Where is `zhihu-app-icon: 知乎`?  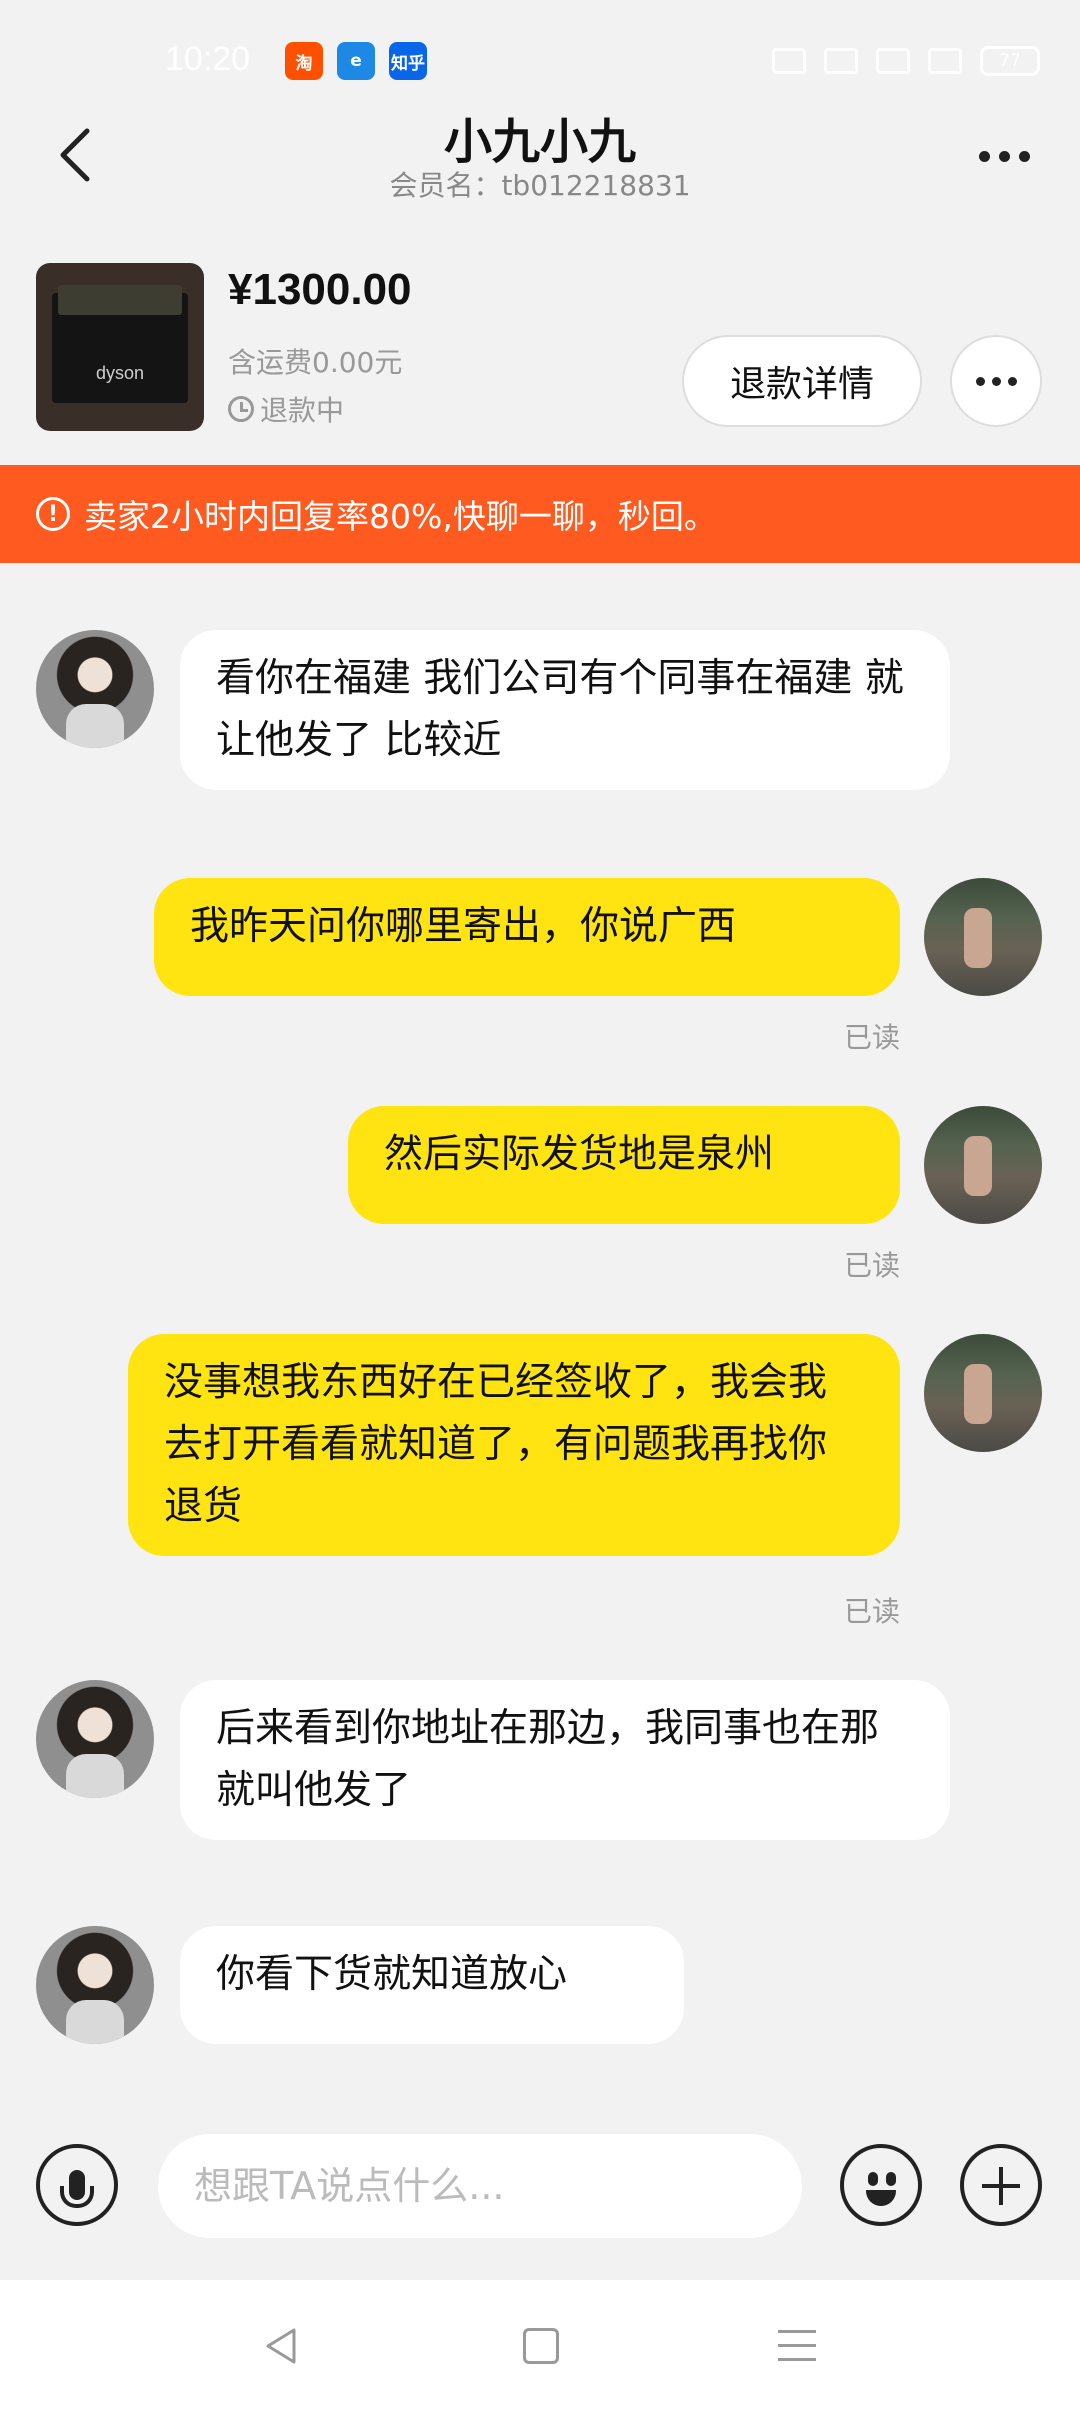
zhihu-app-icon: 知乎 is located at coordinates (408, 61).